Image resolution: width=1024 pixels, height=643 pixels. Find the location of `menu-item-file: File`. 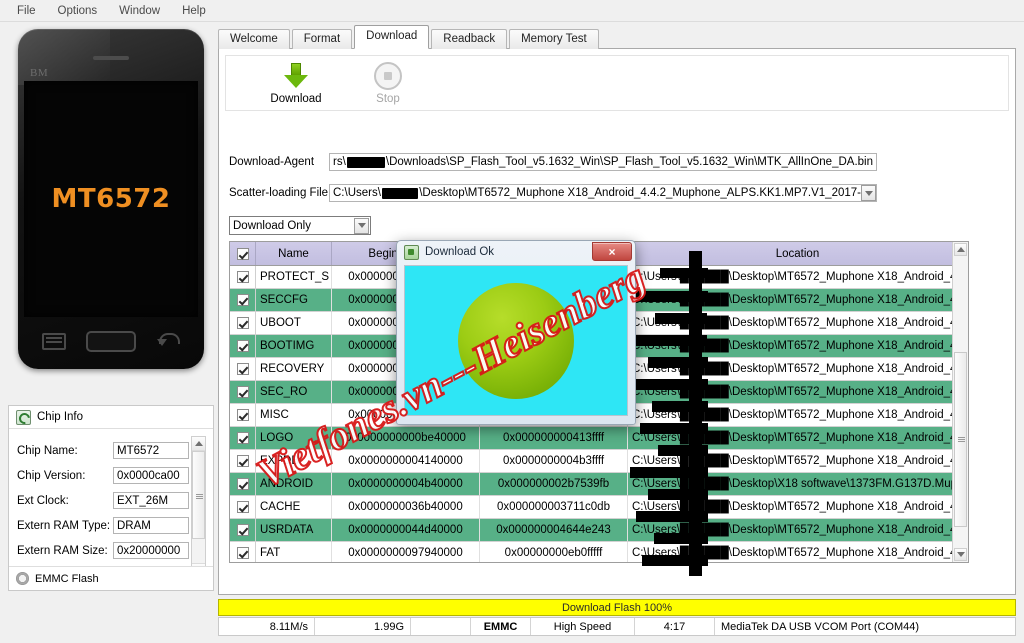

menu-item-file: File is located at coordinates (26, 11).